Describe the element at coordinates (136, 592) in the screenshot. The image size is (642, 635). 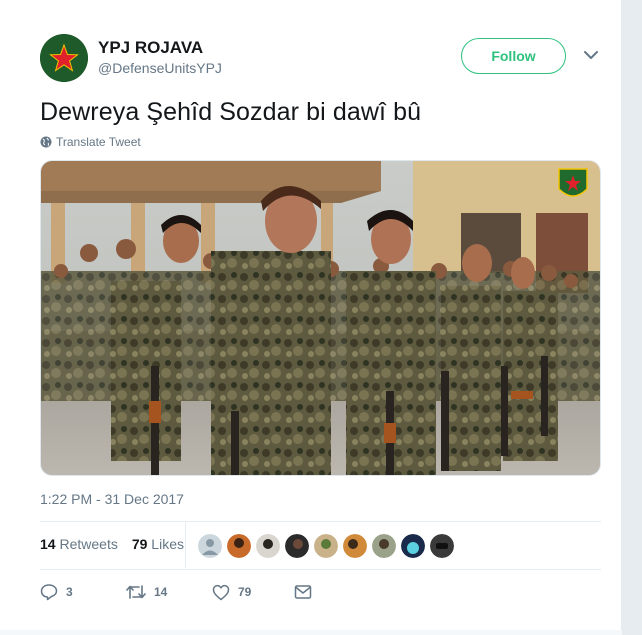
I see `retweet-icon` at that location.